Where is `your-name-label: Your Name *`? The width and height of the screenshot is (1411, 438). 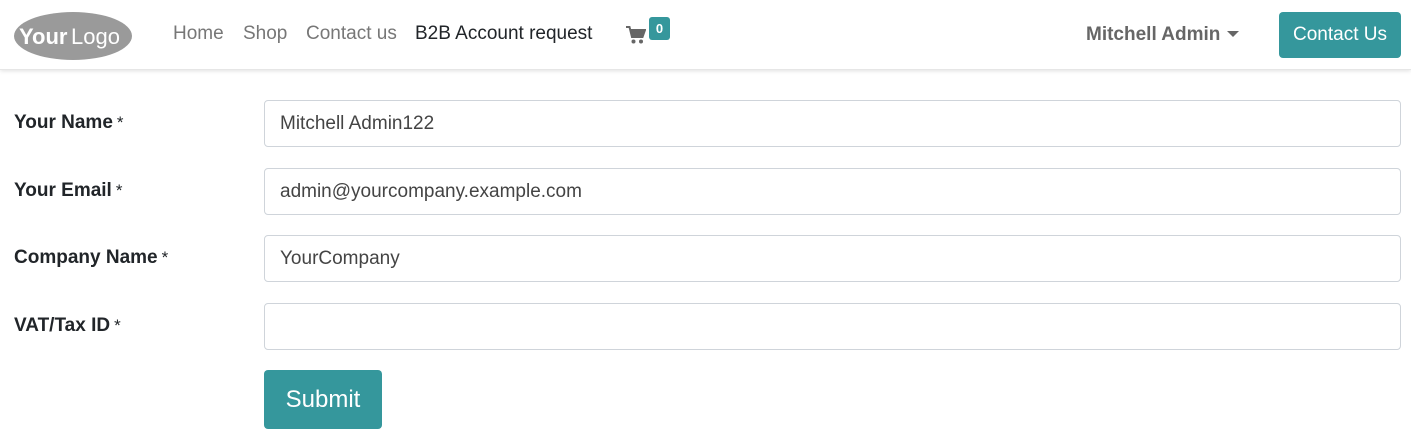
your-name-label: Your Name * is located at coordinates (69, 122).